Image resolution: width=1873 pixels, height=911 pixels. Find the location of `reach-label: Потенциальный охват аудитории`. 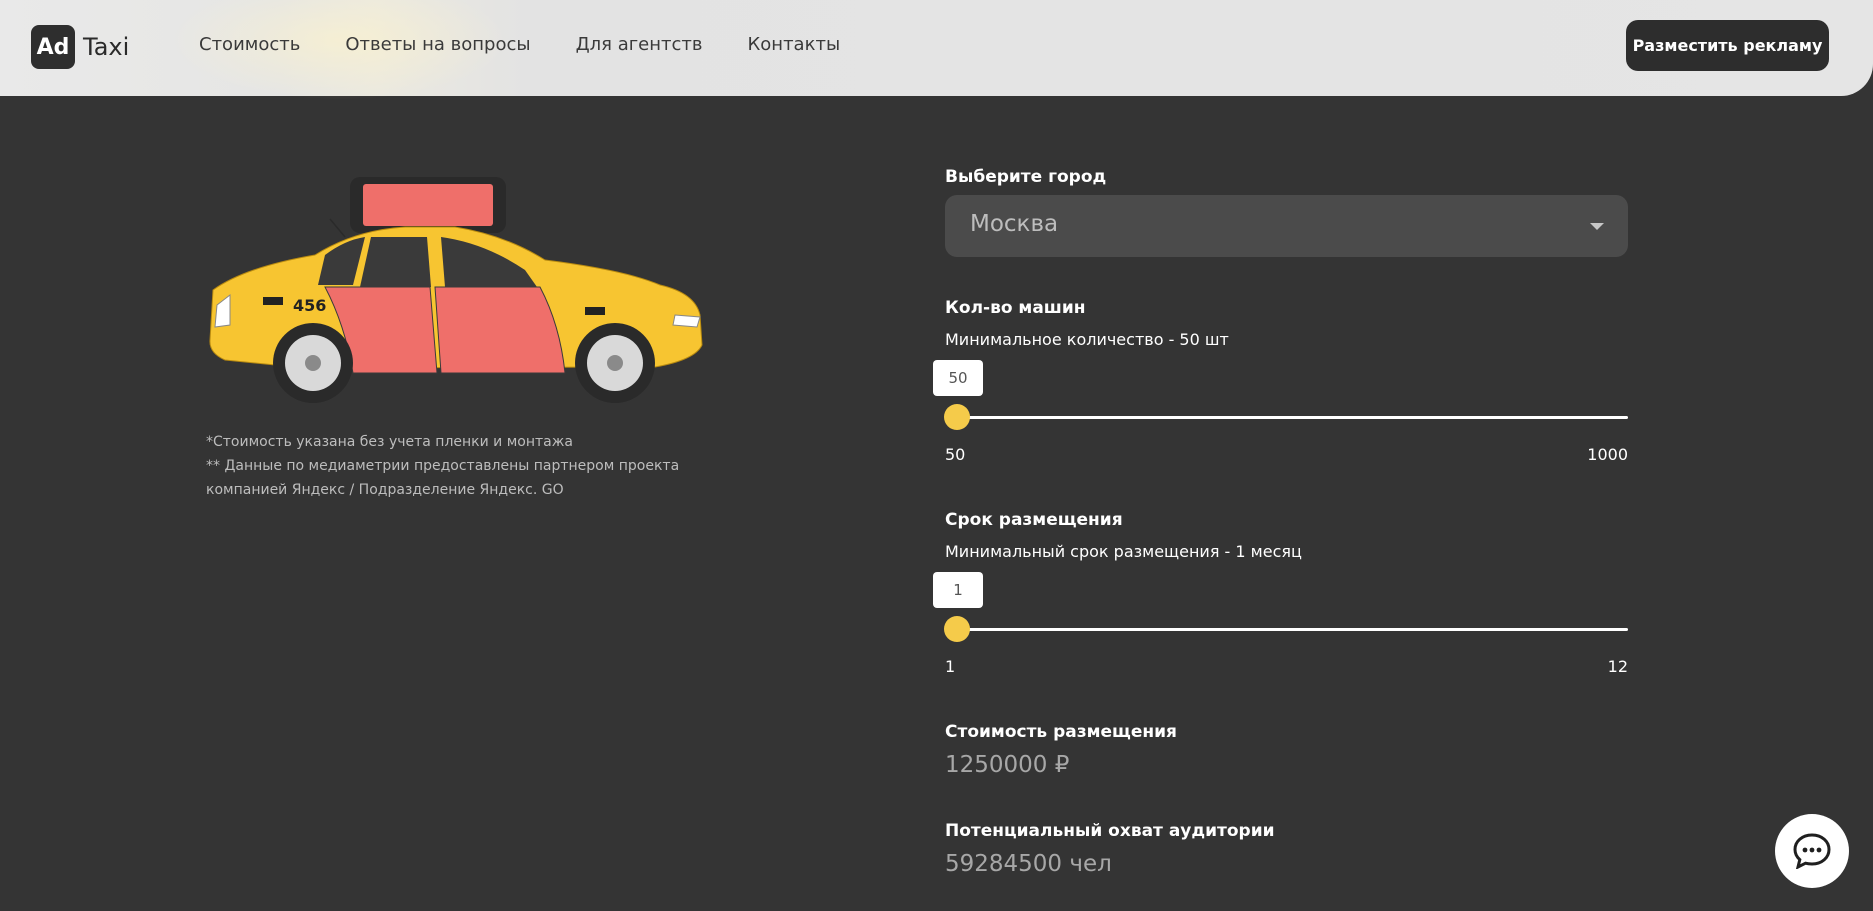

reach-label: Потенциальный охват аудитории is located at coordinates (1110, 831).